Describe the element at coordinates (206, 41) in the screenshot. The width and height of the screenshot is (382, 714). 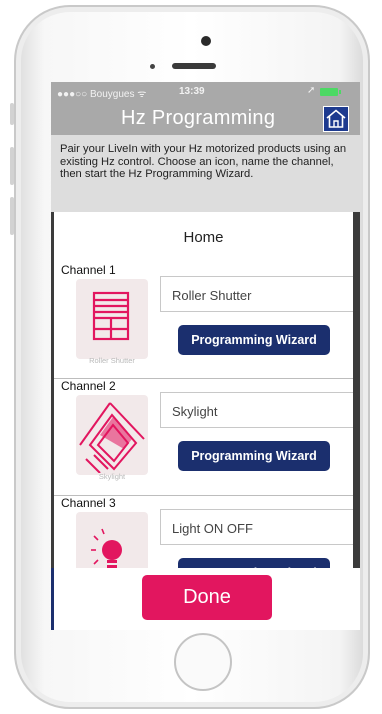
I see `front-camera` at that location.